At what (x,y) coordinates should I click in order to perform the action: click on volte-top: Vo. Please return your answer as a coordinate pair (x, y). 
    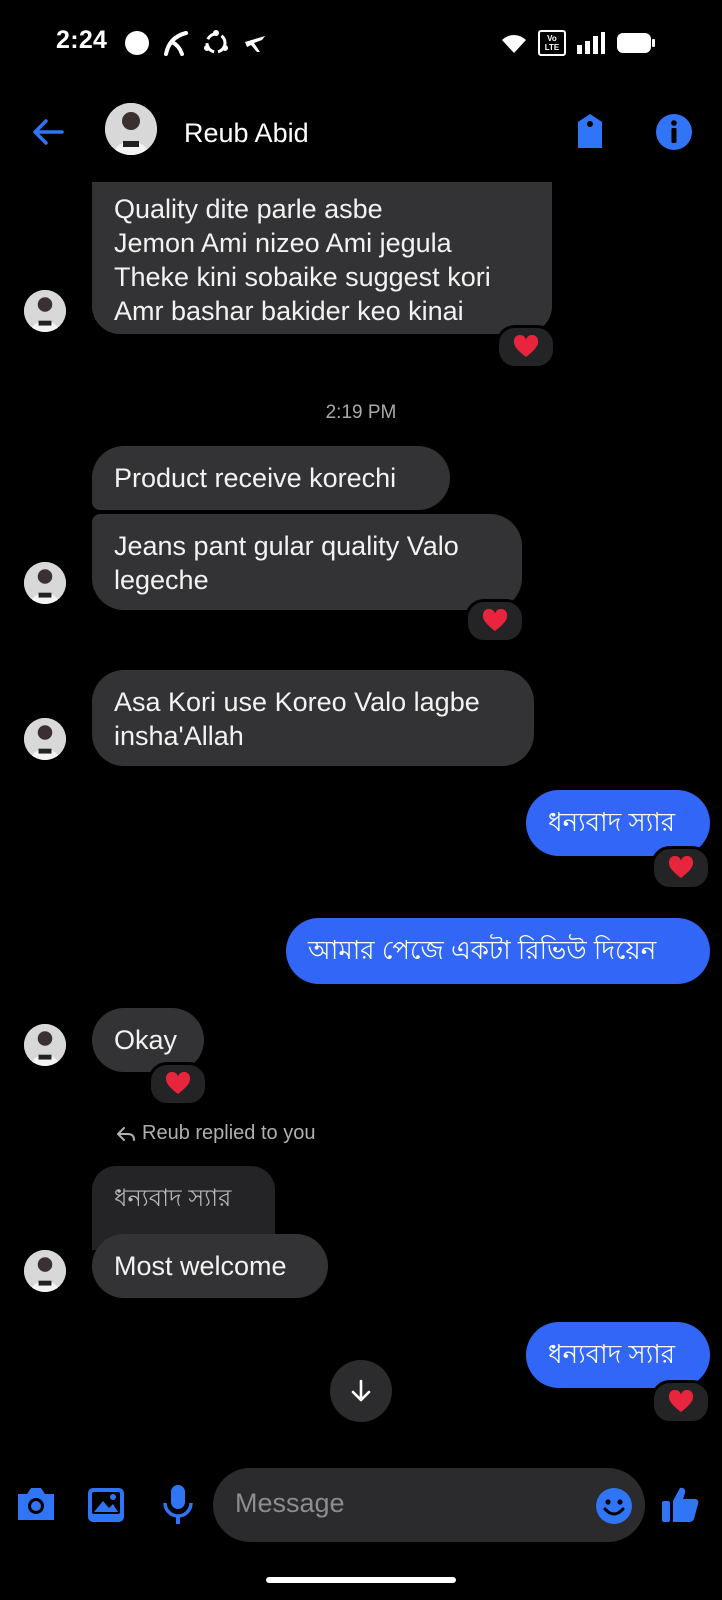
    Looking at the image, I should click on (552, 38).